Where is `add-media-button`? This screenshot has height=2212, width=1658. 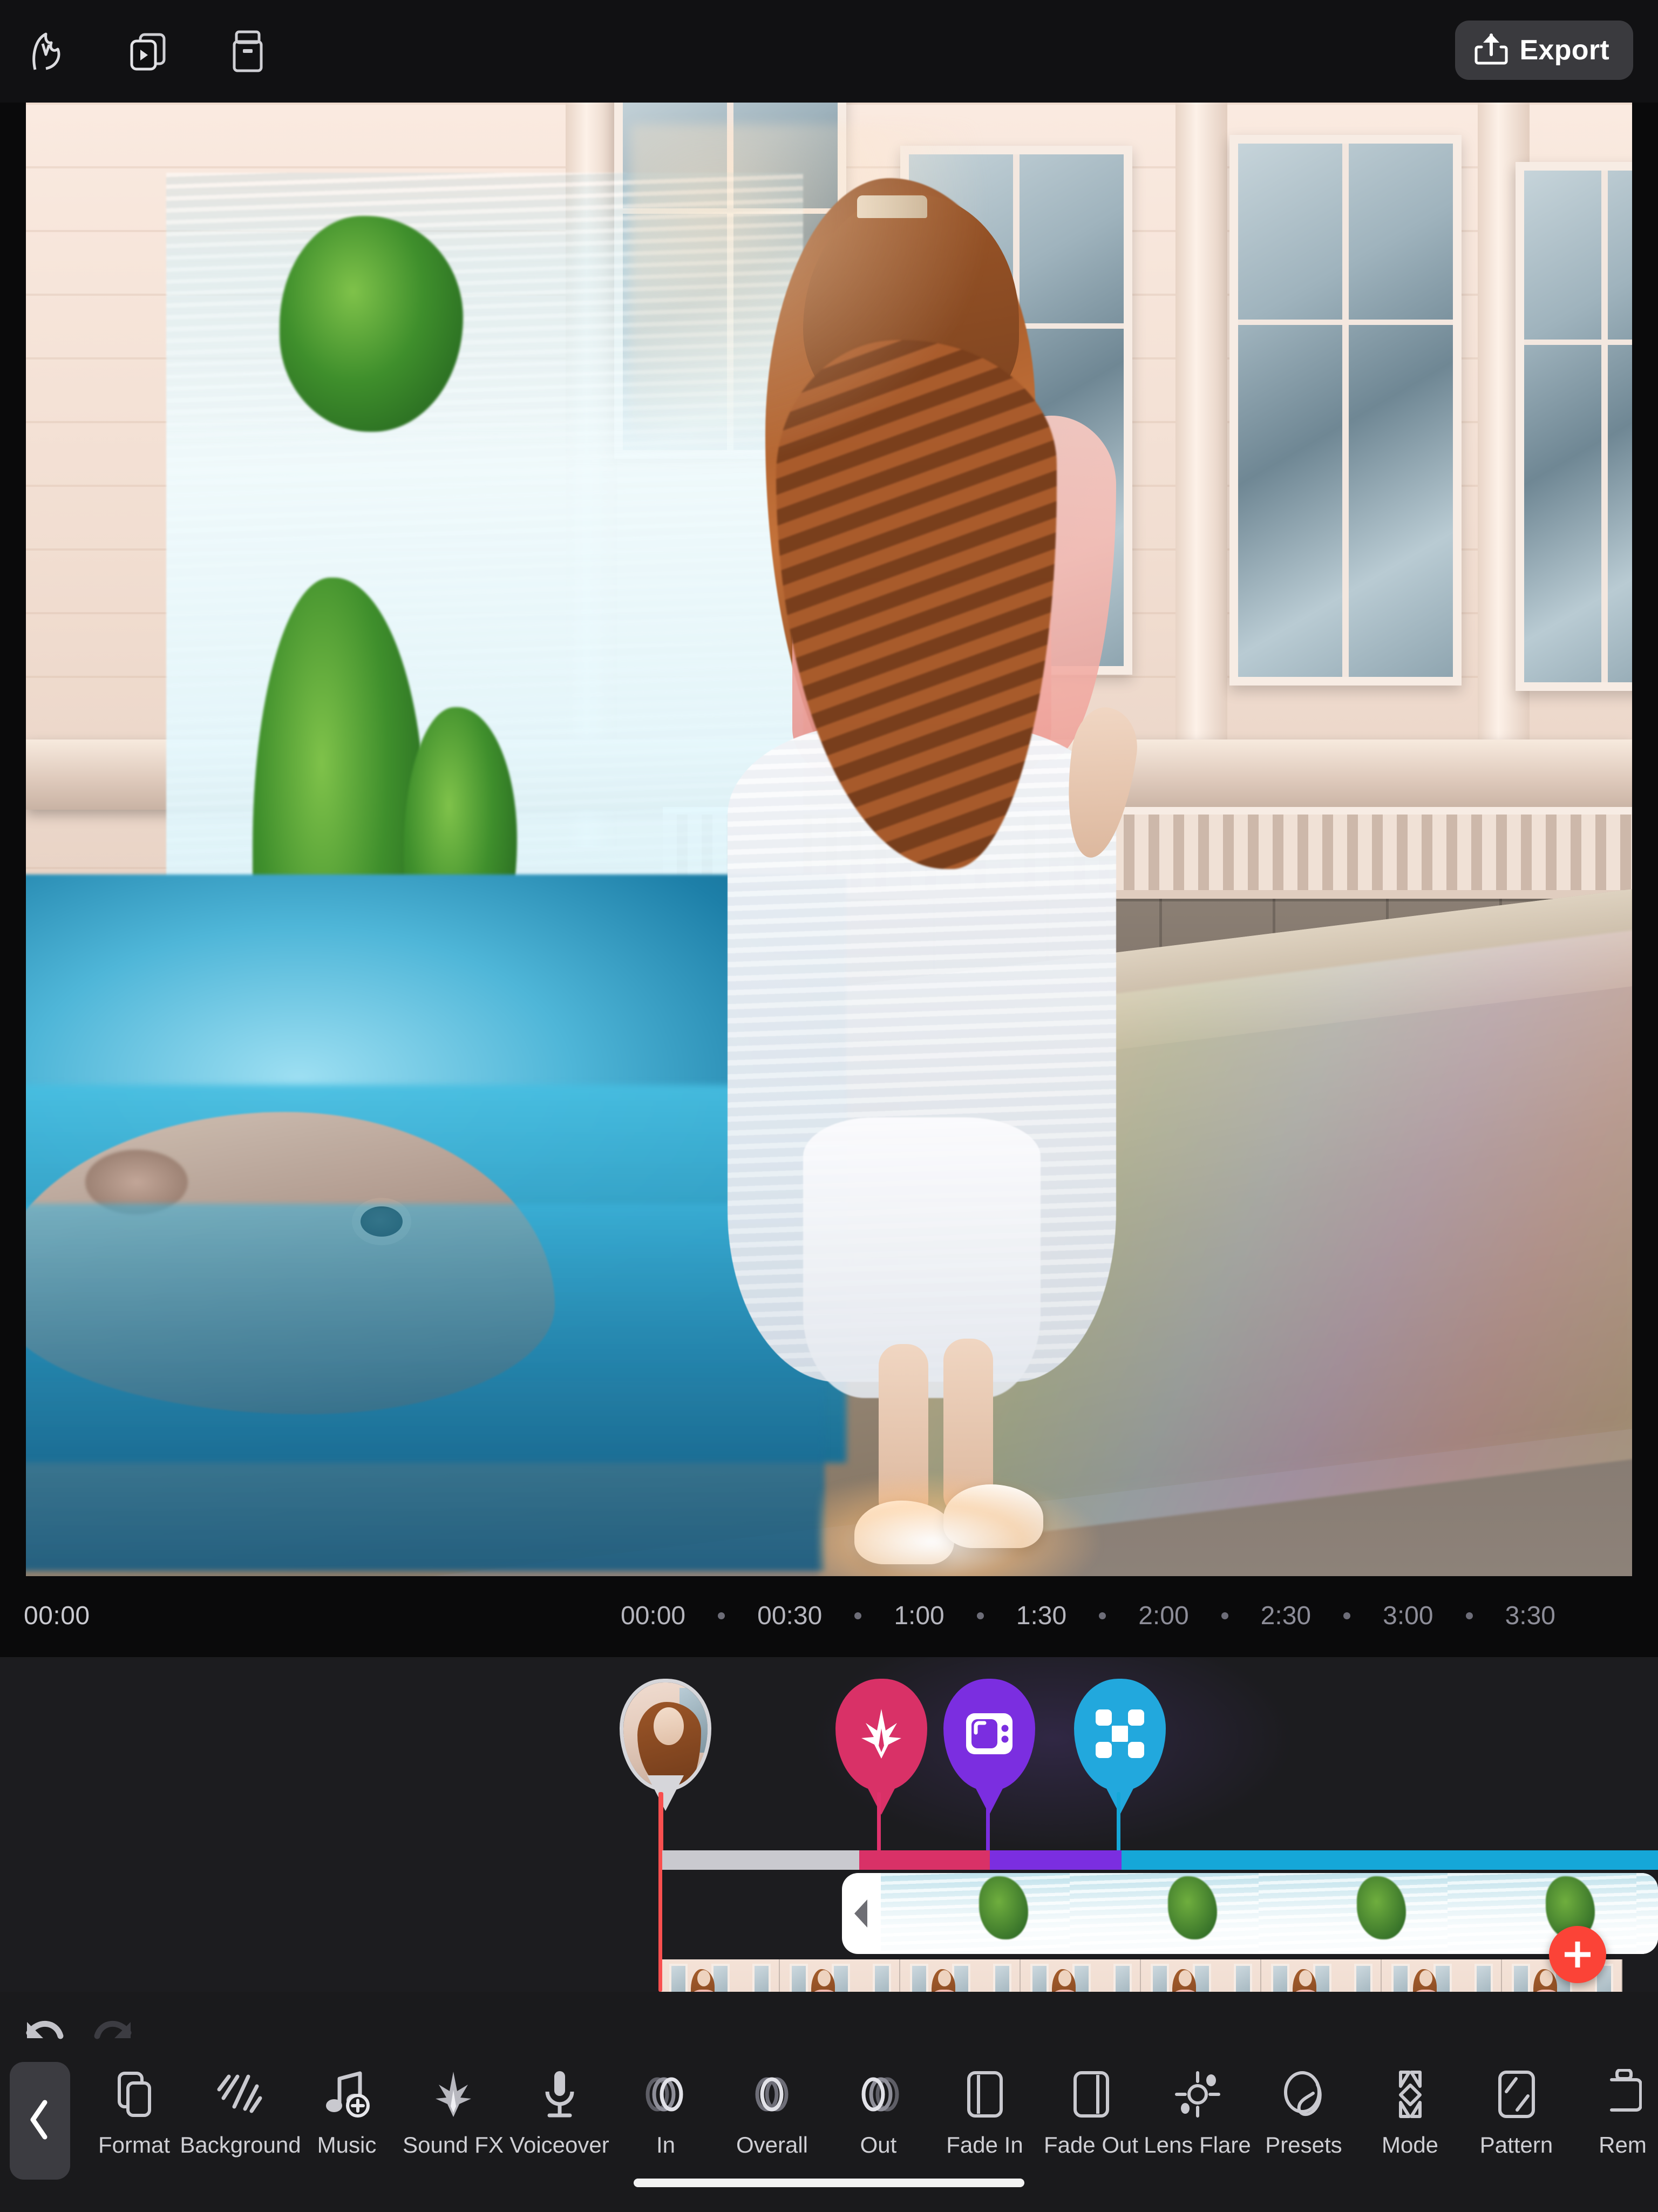
add-media-button is located at coordinates (1577, 1954).